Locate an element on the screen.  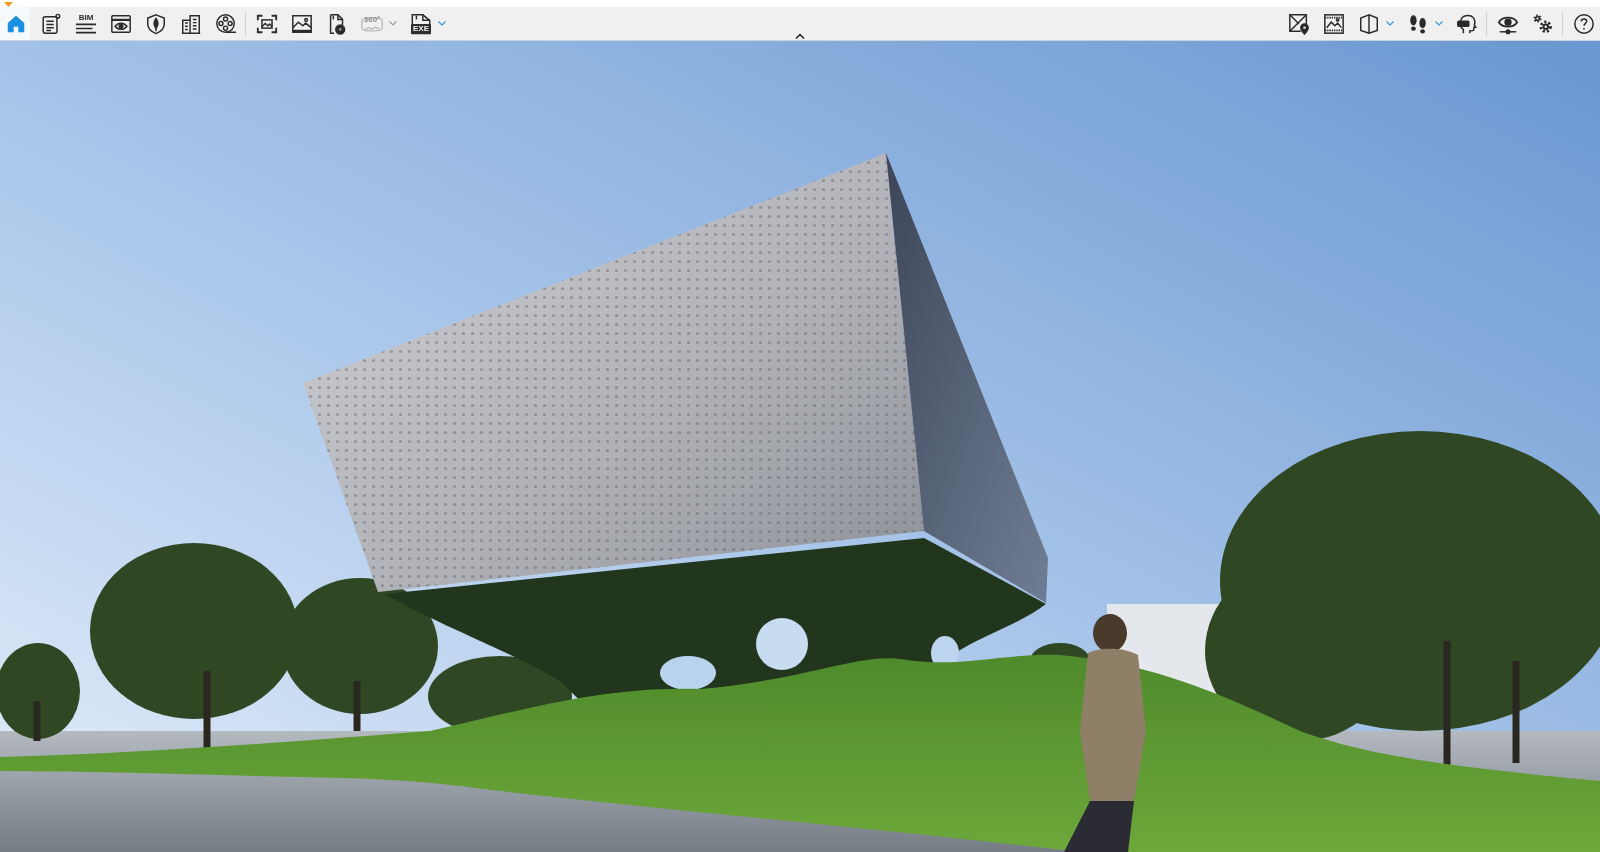
settings-icon is located at coordinates (1543, 23).